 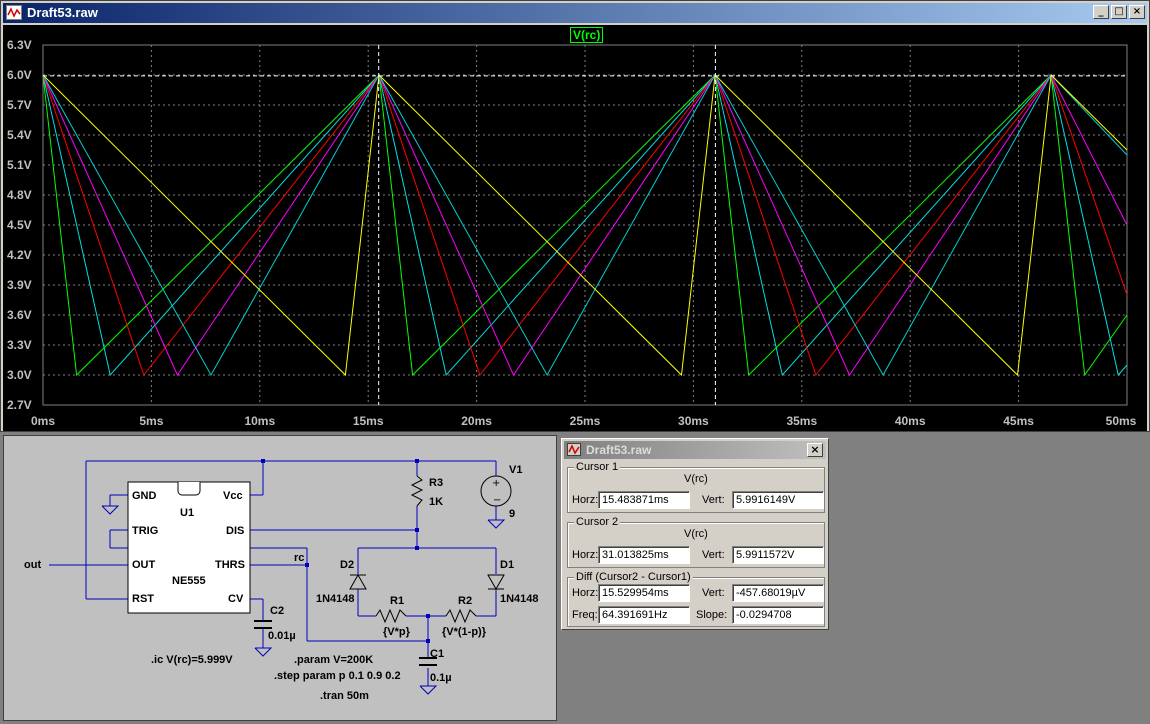 I want to click on diff-vert-field: -457.68019µV, so click(x=778, y=593).